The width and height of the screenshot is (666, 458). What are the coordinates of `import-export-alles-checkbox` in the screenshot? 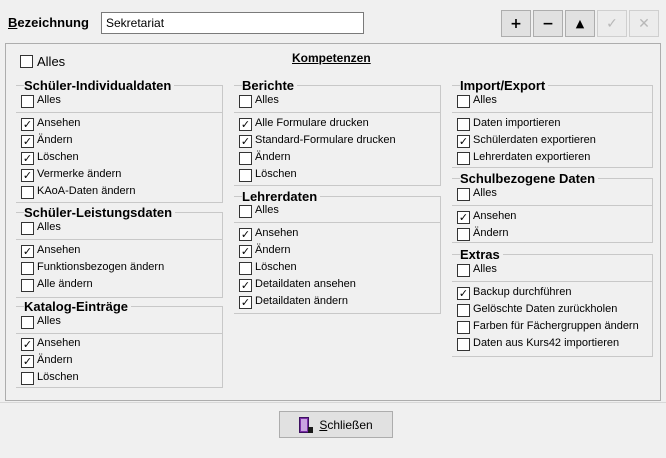 It's located at (463, 101).